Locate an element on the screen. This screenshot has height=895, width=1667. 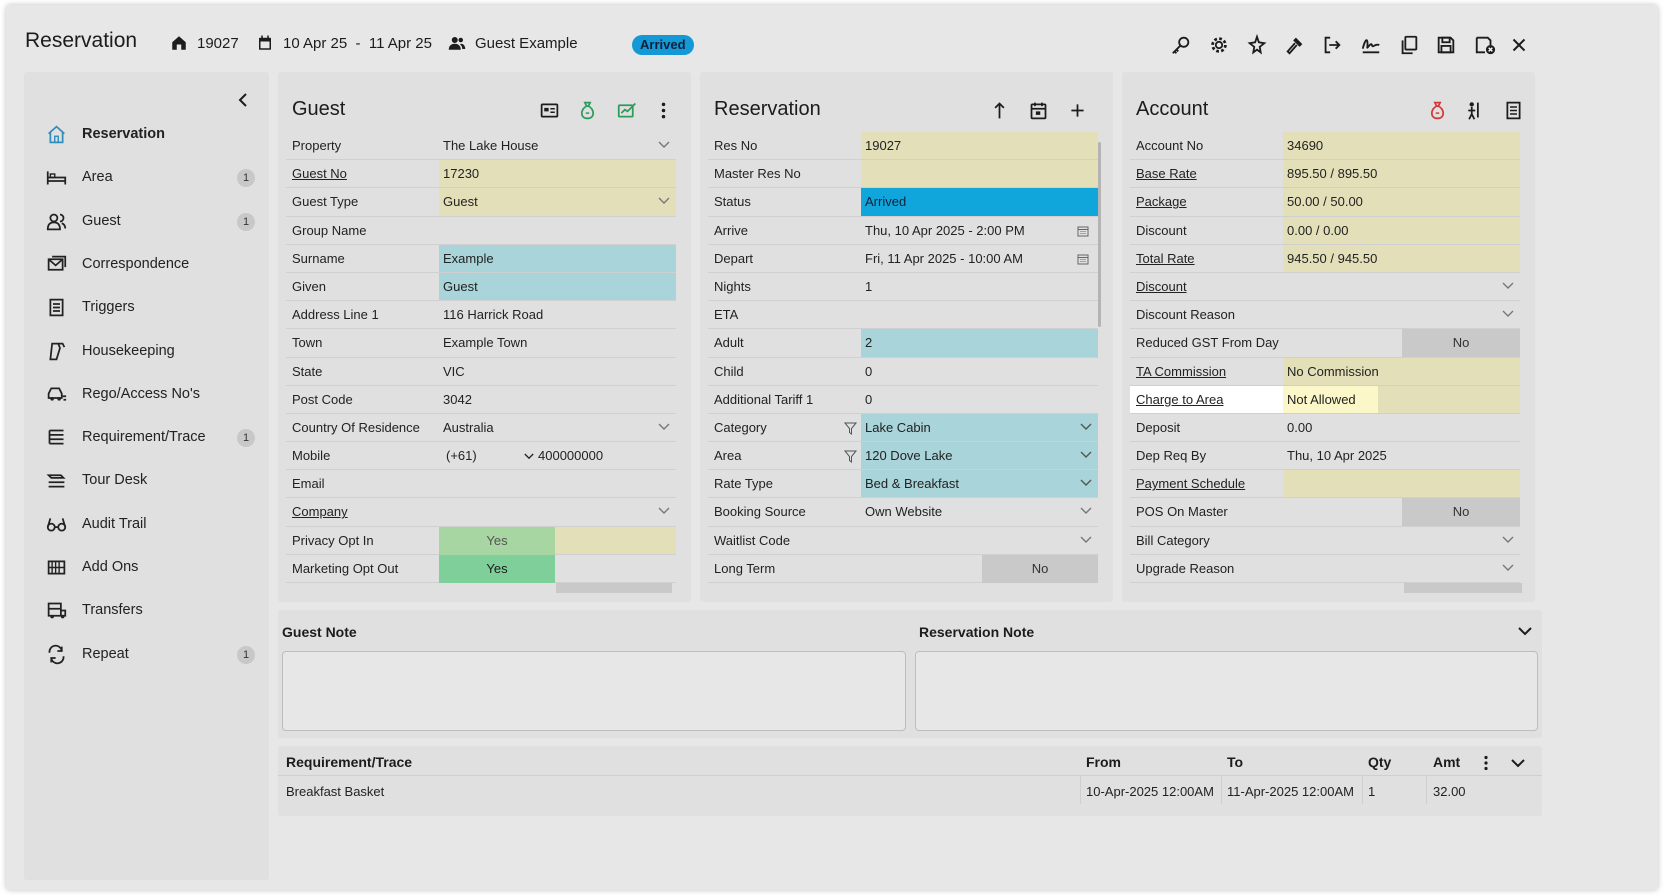
guest-type-select: Guest is located at coordinates (557, 202).